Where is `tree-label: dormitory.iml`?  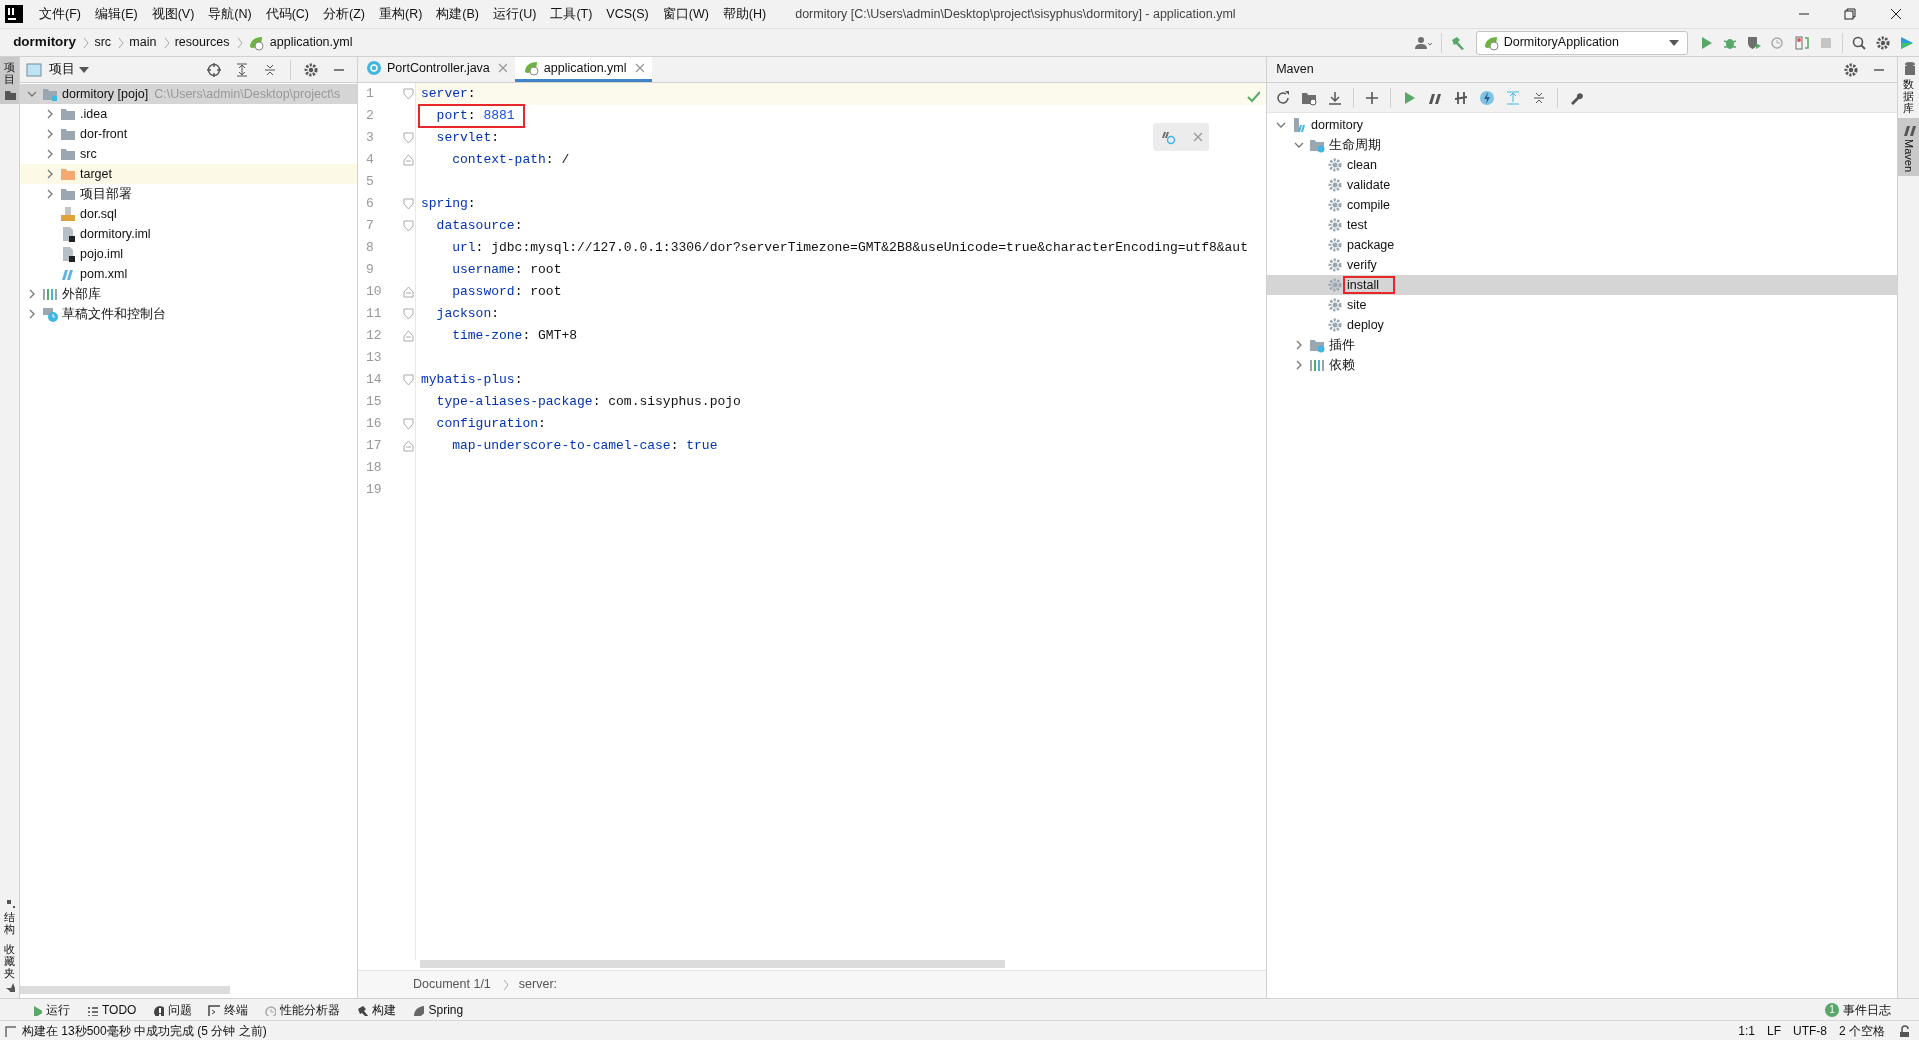
tree-label: dormitory.iml is located at coordinates (115, 234).